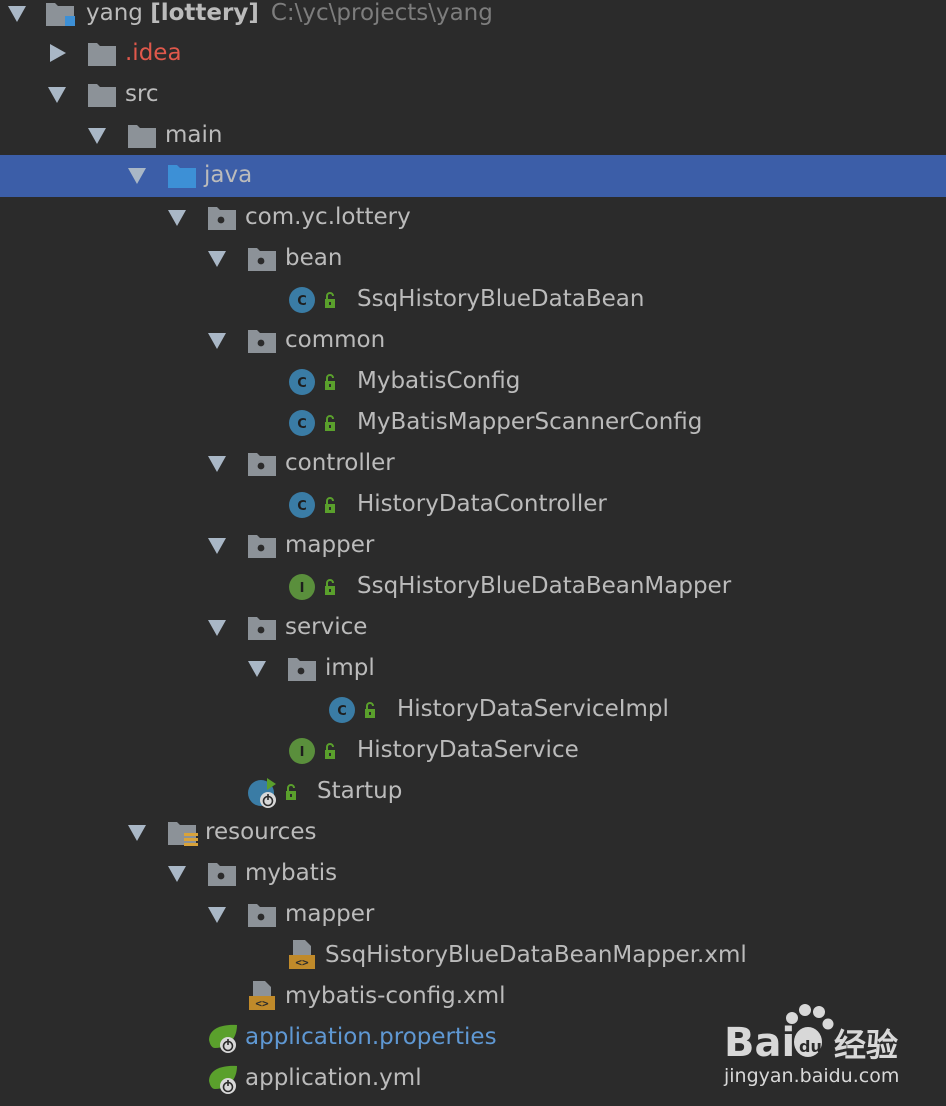 This screenshot has height=1106, width=946. I want to click on watermark-url: jingyan.baidu.com, so click(811, 1076).